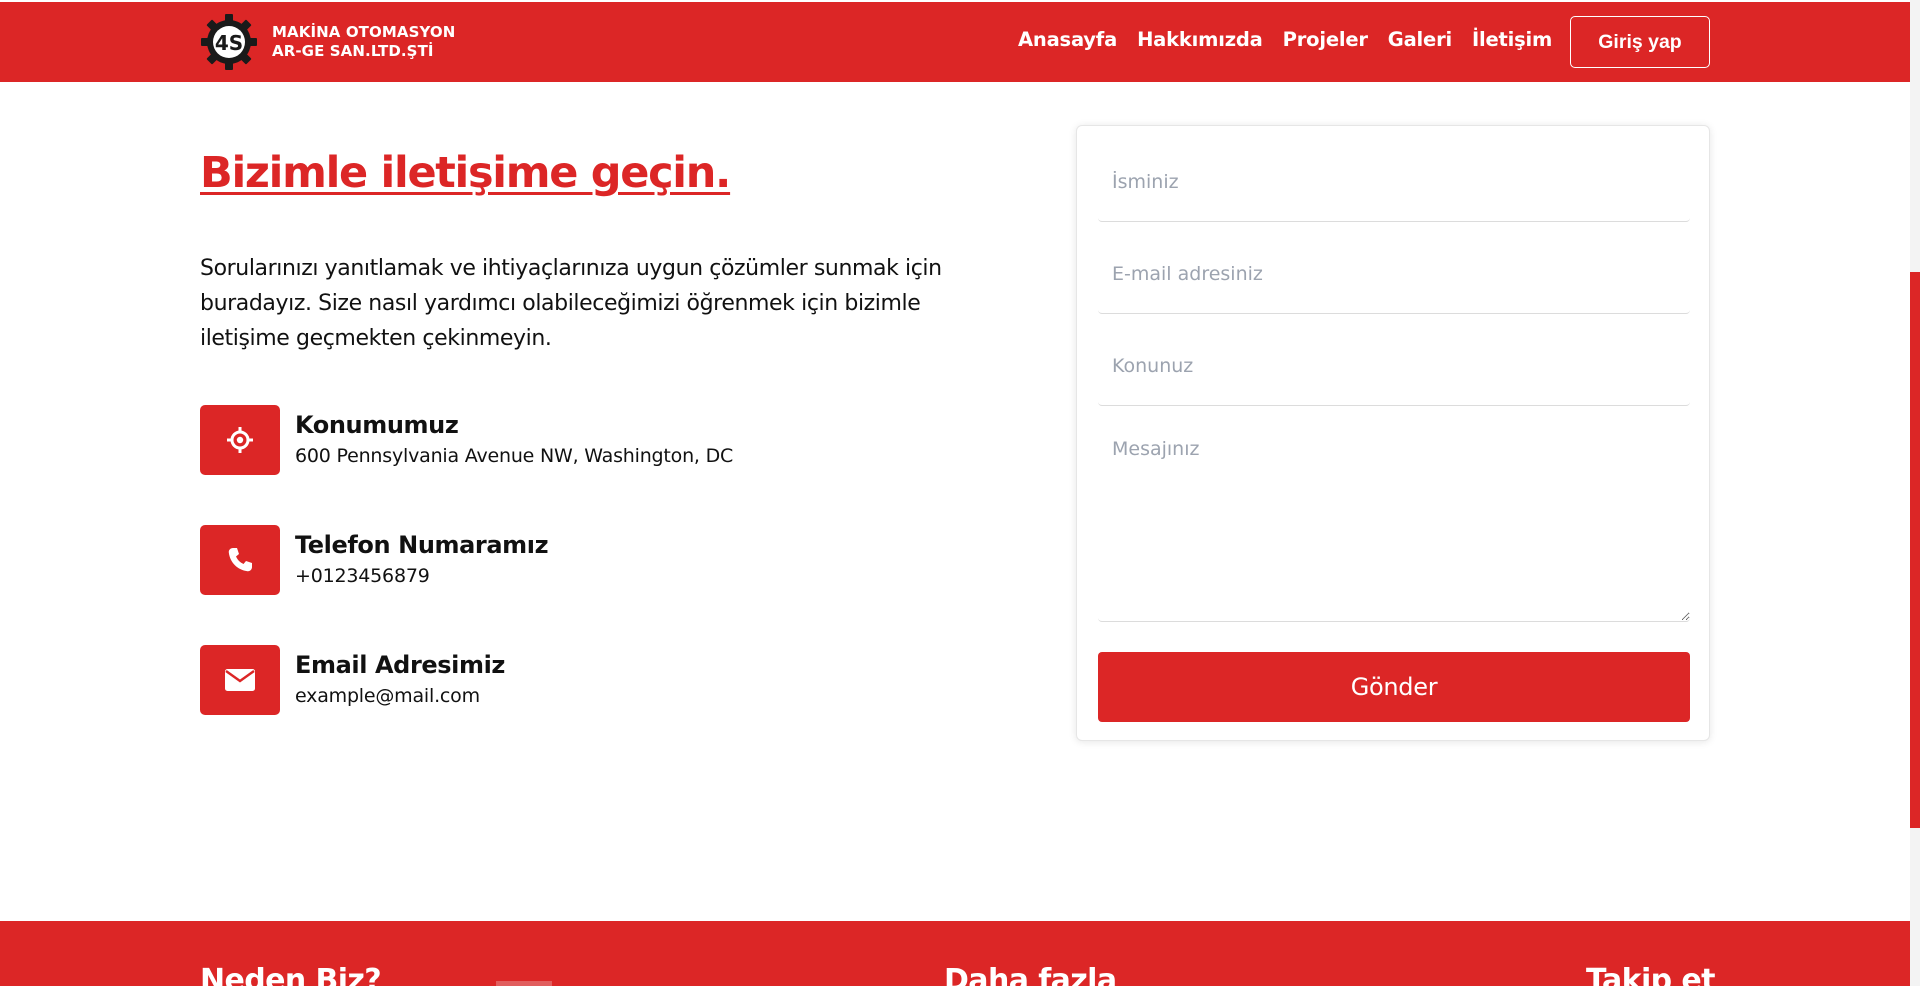  Describe the element at coordinates (1067, 39) in the screenshot. I see `nav-link-anasayfa: Anasayfa` at that location.